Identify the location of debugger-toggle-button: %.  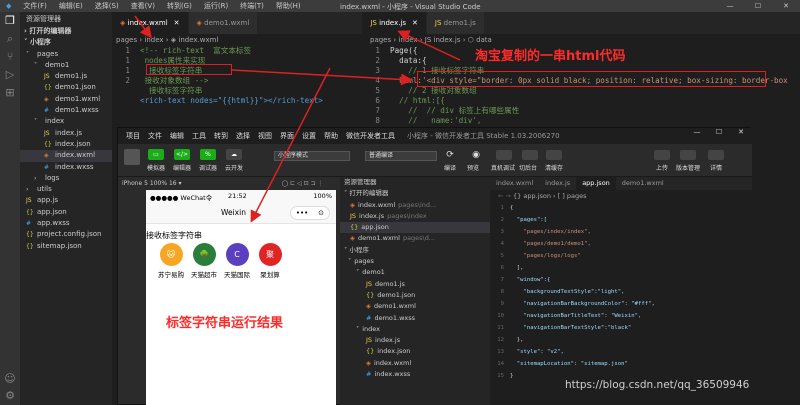
(208, 154).